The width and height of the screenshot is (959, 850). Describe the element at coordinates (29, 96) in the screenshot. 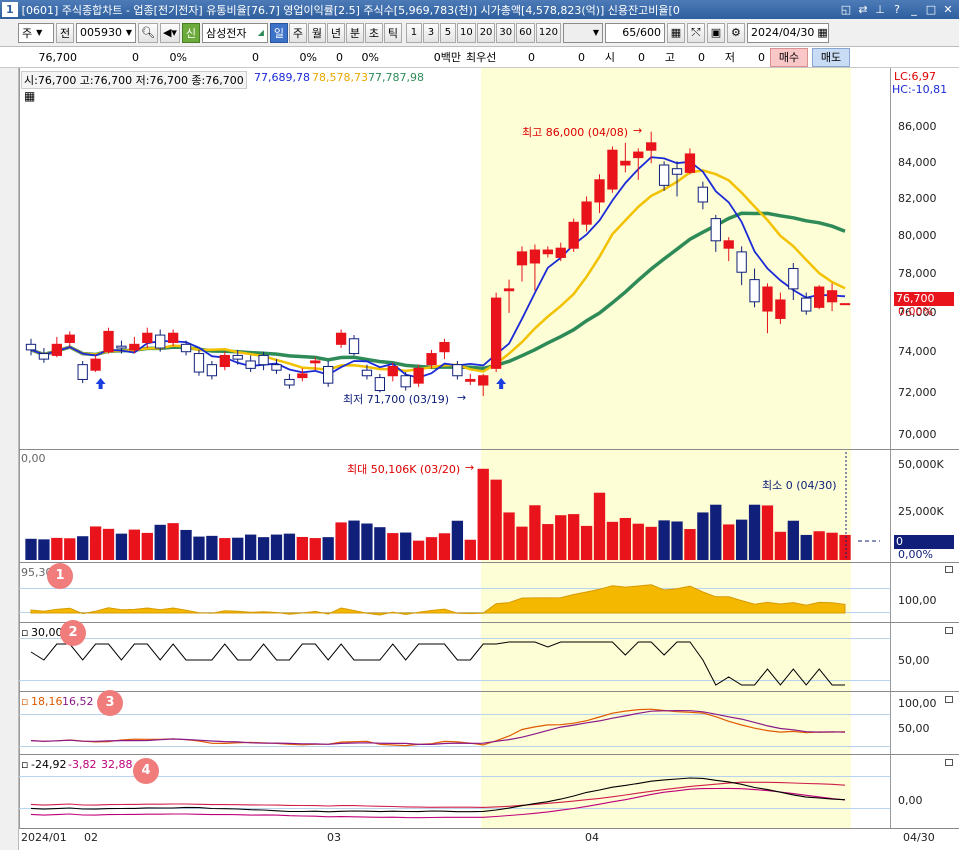

I see `grid-toggle-icon: ▦` at that location.